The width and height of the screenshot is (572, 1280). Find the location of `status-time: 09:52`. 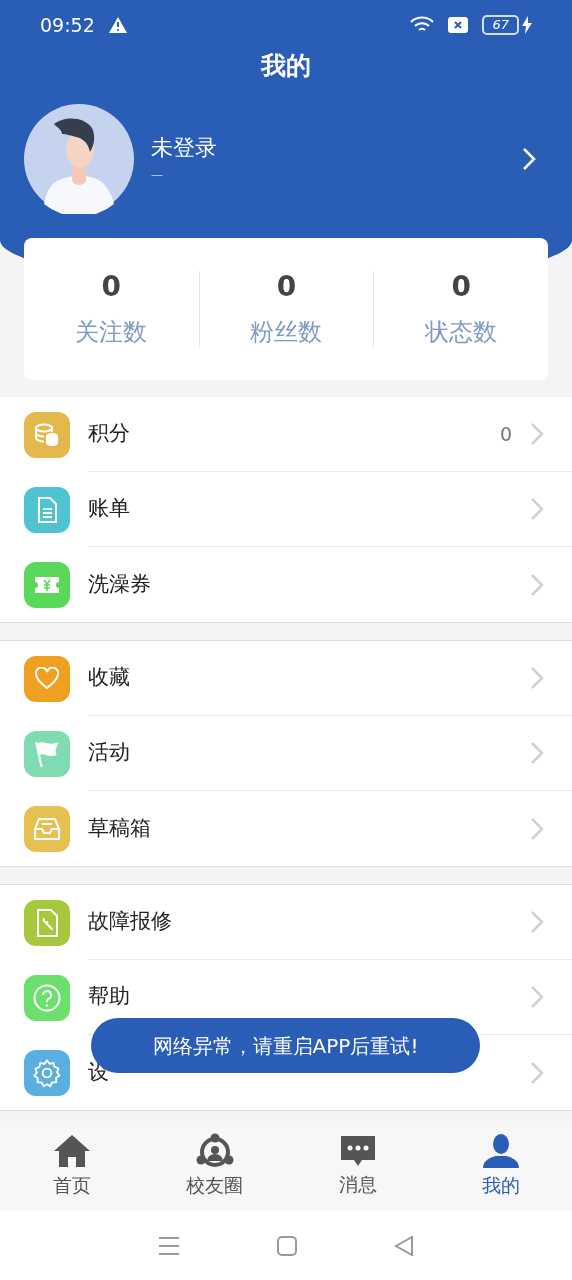

status-time: 09:52 is located at coordinates (67, 25).